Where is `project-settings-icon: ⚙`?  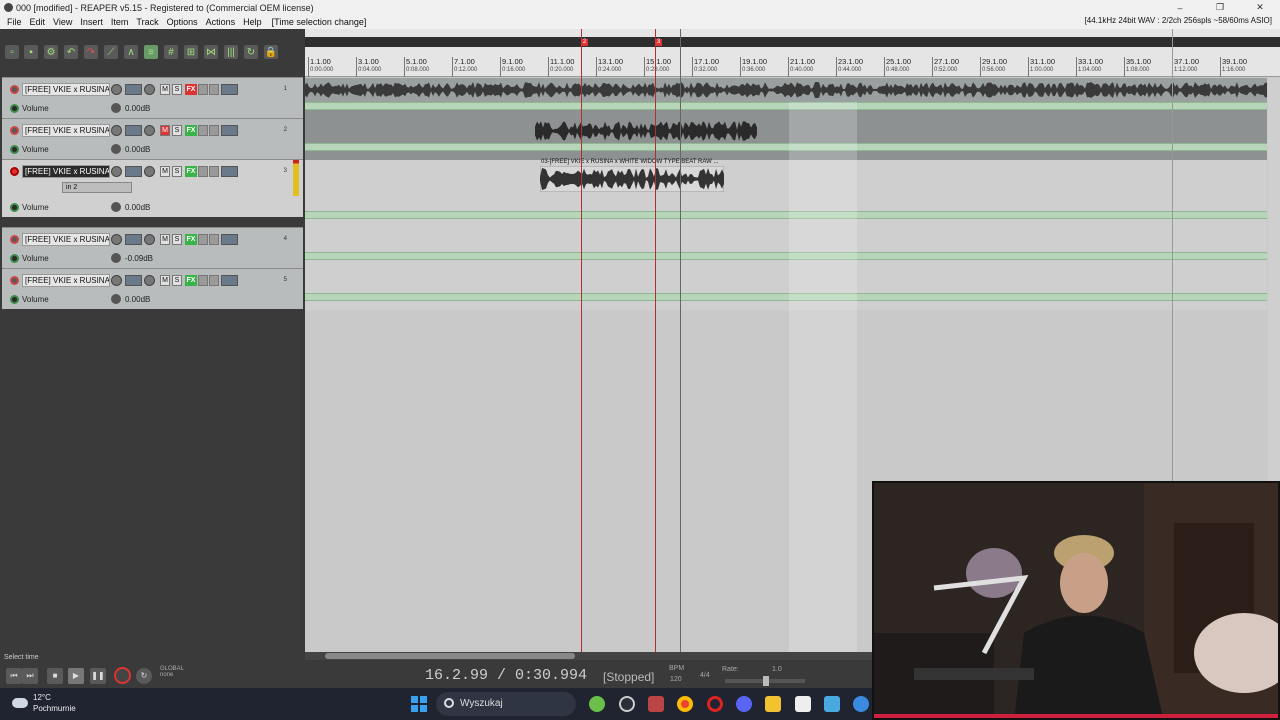
project-settings-icon: ⚙ is located at coordinates (51, 52).